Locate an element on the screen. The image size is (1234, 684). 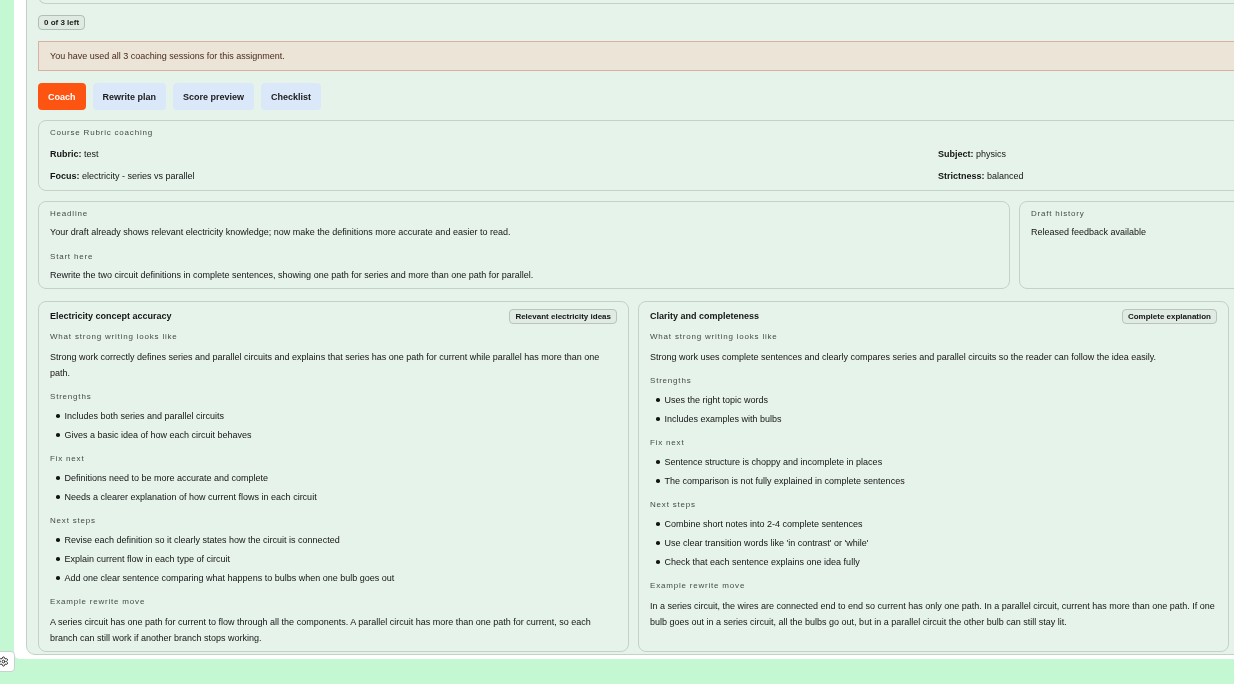
tab: Checklist is located at coordinates (291, 96).